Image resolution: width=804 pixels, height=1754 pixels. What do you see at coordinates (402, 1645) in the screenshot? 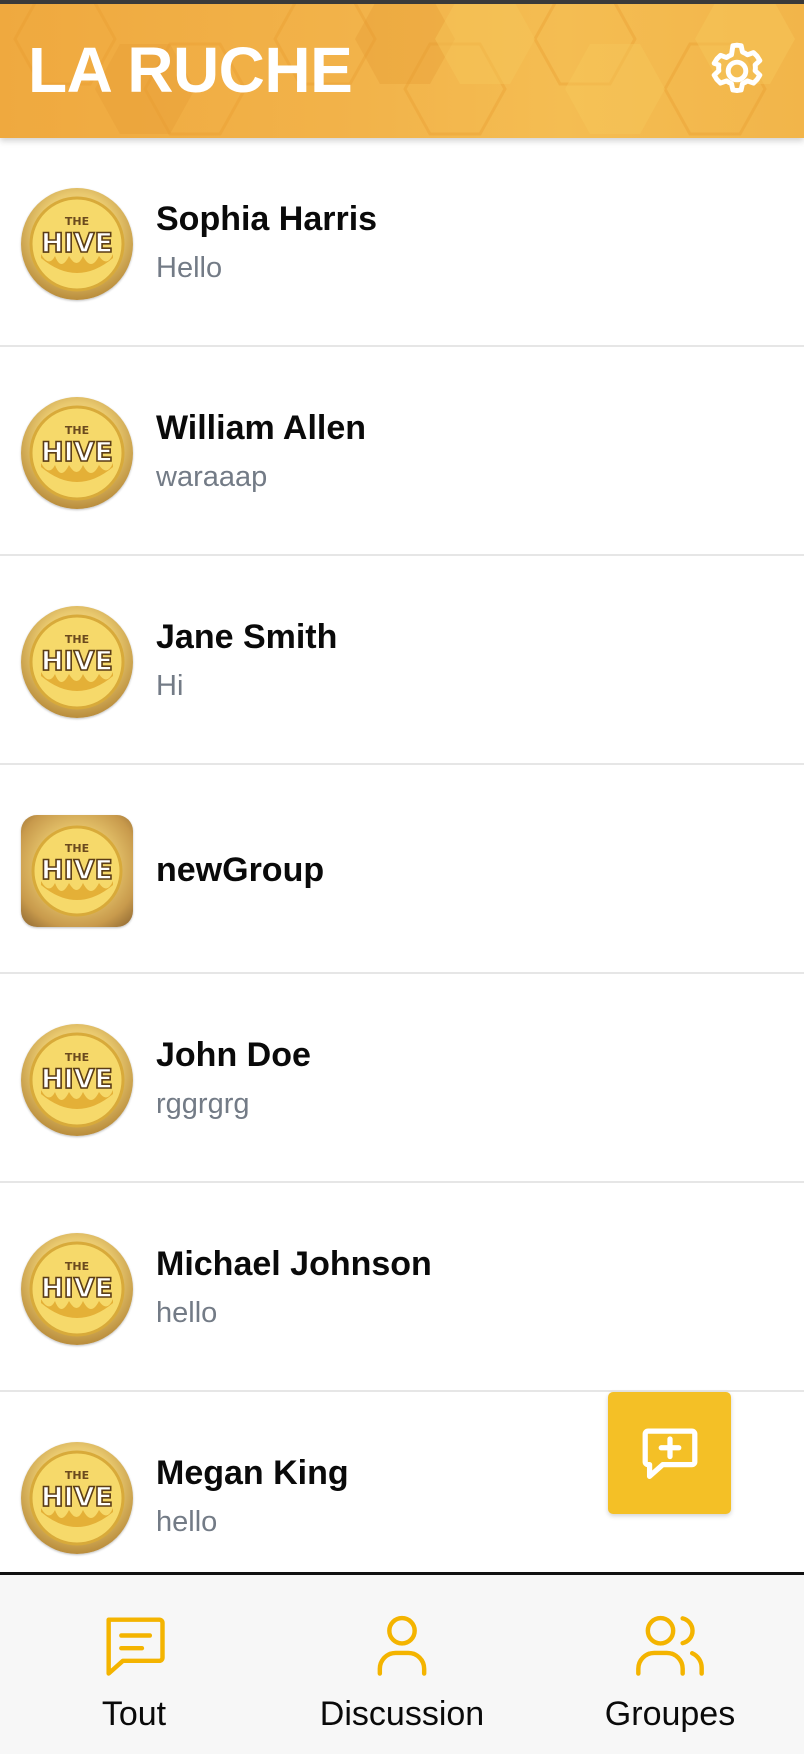
I see `user-icon` at bounding box center [402, 1645].